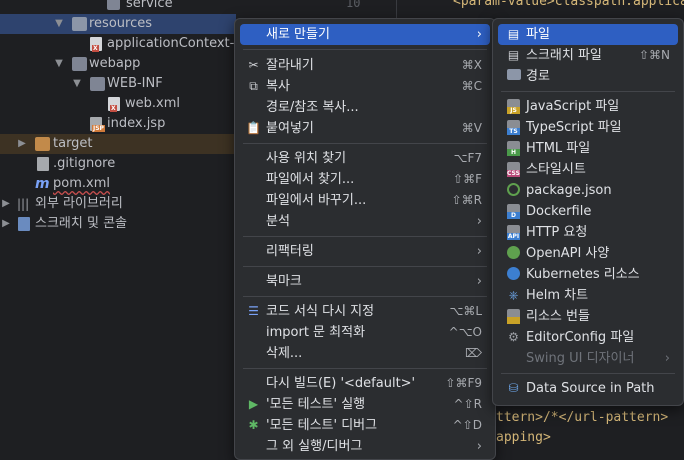 The image size is (684, 460). Describe the element at coordinates (365, 311) in the screenshot. I see `menu-item-reformat-code: ☰ 코드 서식 다시 지정 ⌥⌘L` at that location.